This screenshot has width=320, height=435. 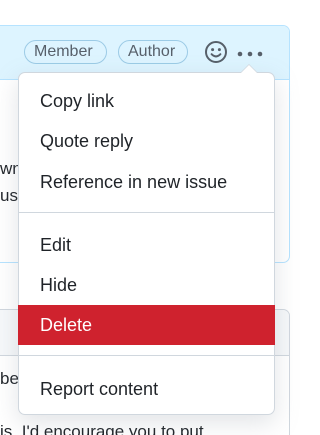 I want to click on comment-text-line-2: us, so click(x=9, y=195).